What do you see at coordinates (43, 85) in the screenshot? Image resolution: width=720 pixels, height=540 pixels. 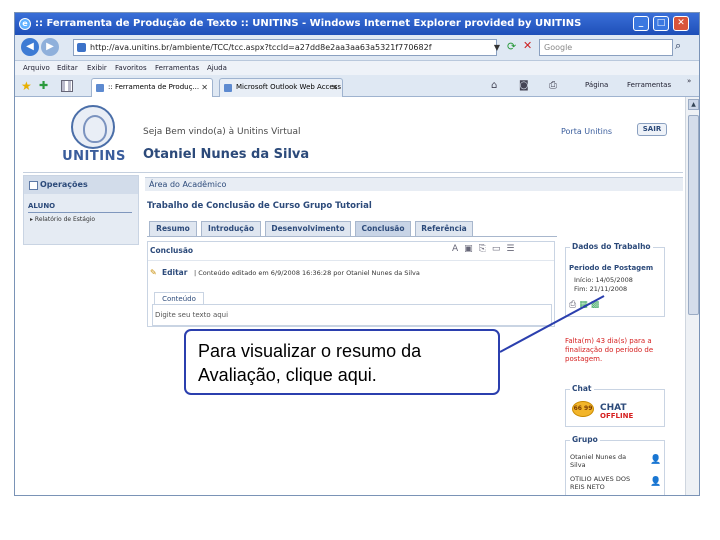 I see `add-favorite-icon: ✚` at bounding box center [43, 85].